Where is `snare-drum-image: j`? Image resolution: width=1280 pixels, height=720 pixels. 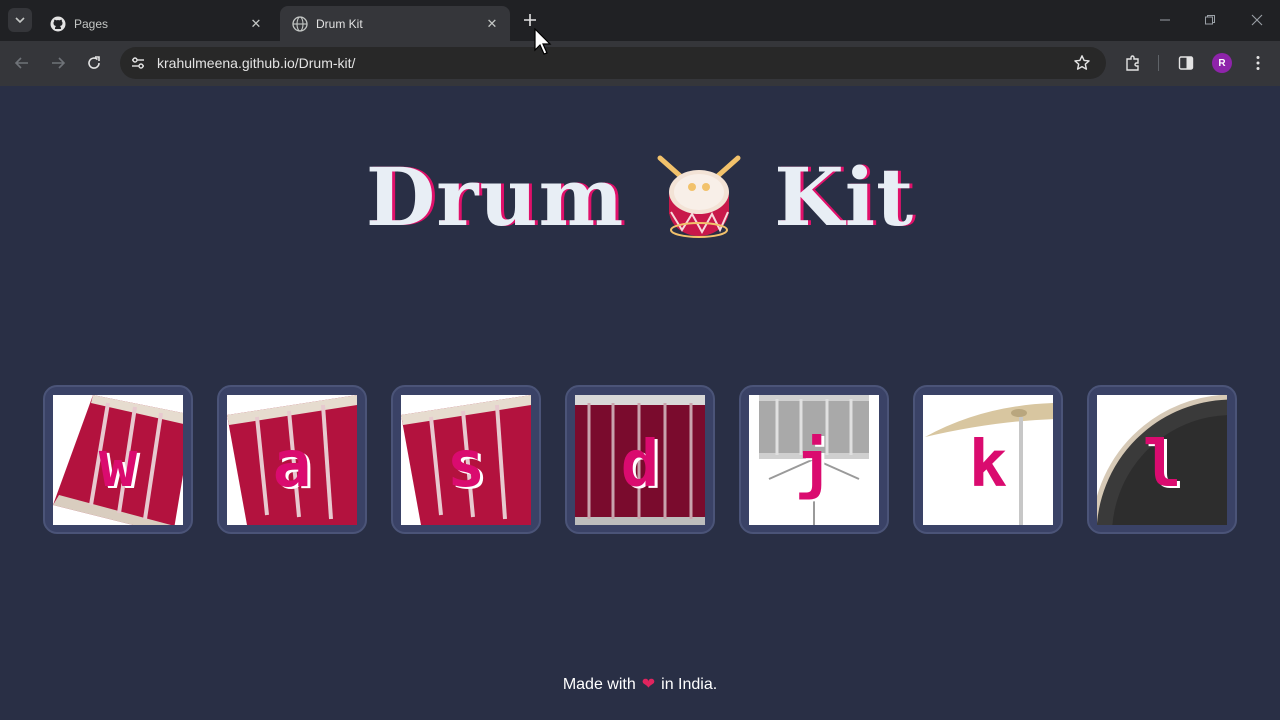 snare-drum-image: j is located at coordinates (814, 460).